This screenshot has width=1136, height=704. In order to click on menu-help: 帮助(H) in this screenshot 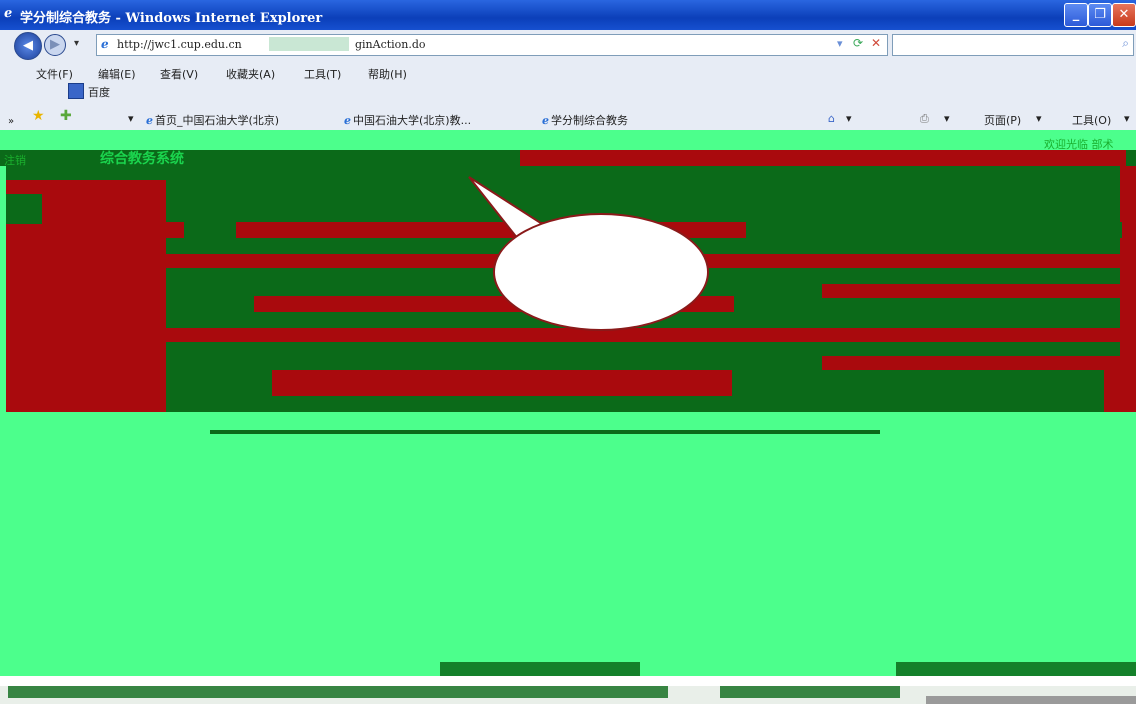, I will do `click(387, 74)`.